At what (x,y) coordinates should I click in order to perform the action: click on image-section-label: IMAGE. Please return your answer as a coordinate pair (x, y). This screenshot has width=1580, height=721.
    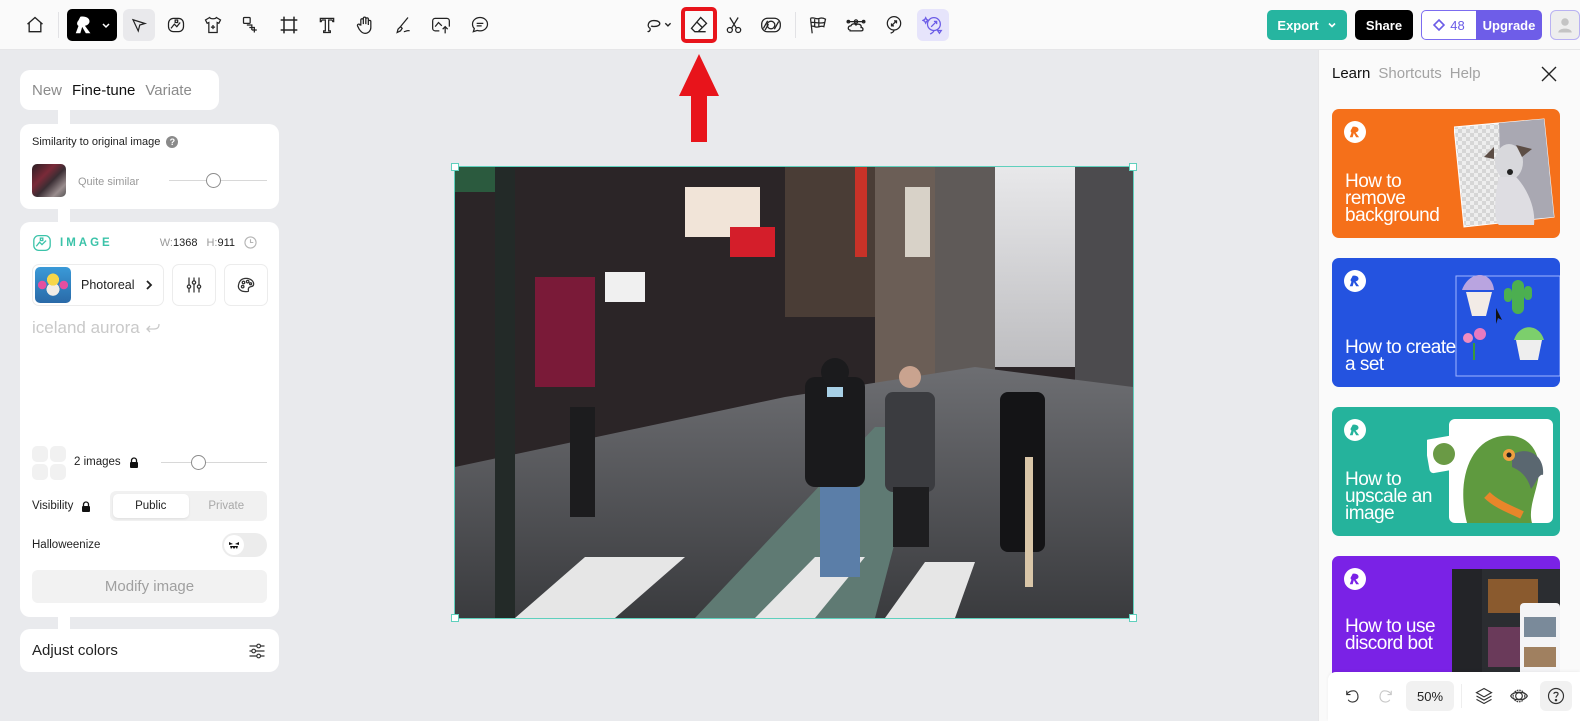
    Looking at the image, I should click on (86, 243).